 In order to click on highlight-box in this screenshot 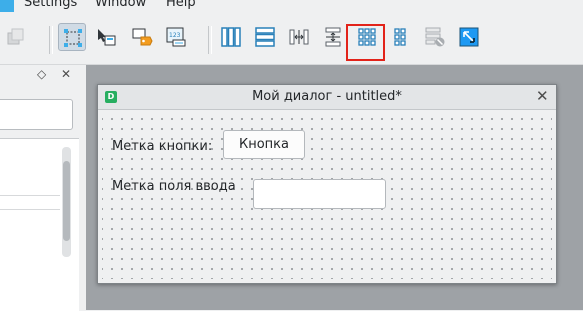, I will do `click(365, 42)`.